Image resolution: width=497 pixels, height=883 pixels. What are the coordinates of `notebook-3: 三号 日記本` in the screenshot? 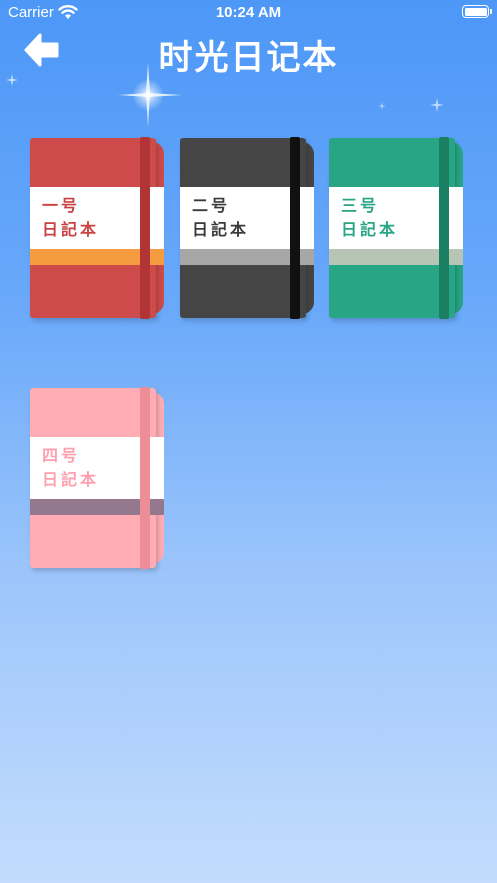 It's located at (397, 228).